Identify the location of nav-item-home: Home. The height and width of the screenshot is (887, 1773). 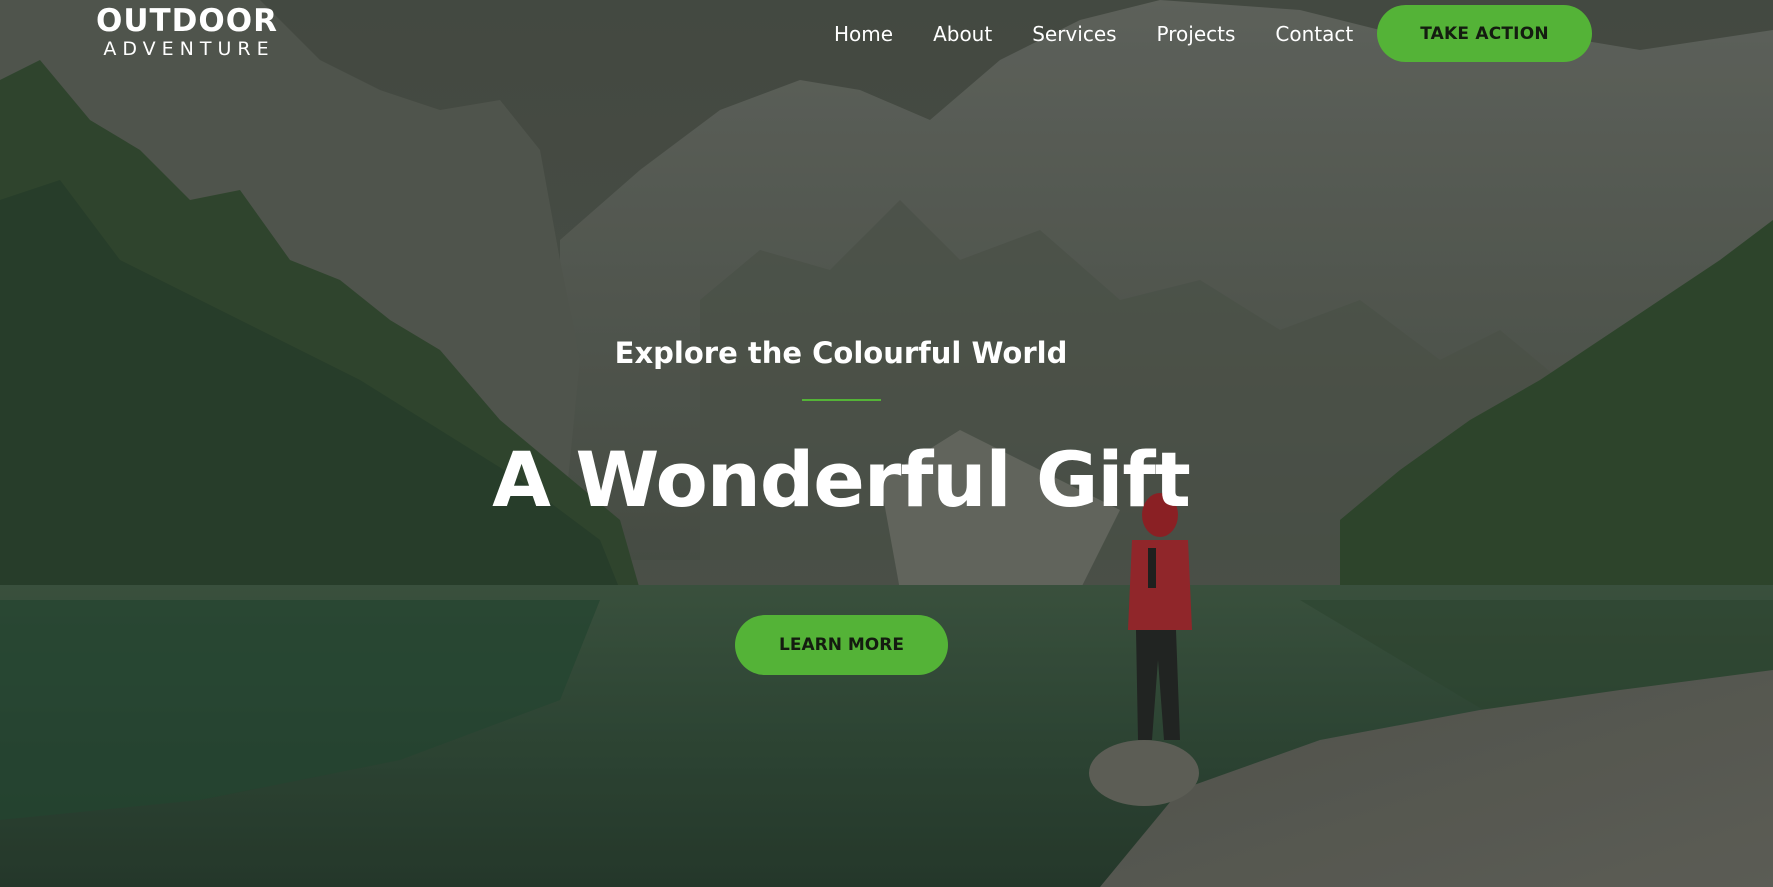
(863, 35).